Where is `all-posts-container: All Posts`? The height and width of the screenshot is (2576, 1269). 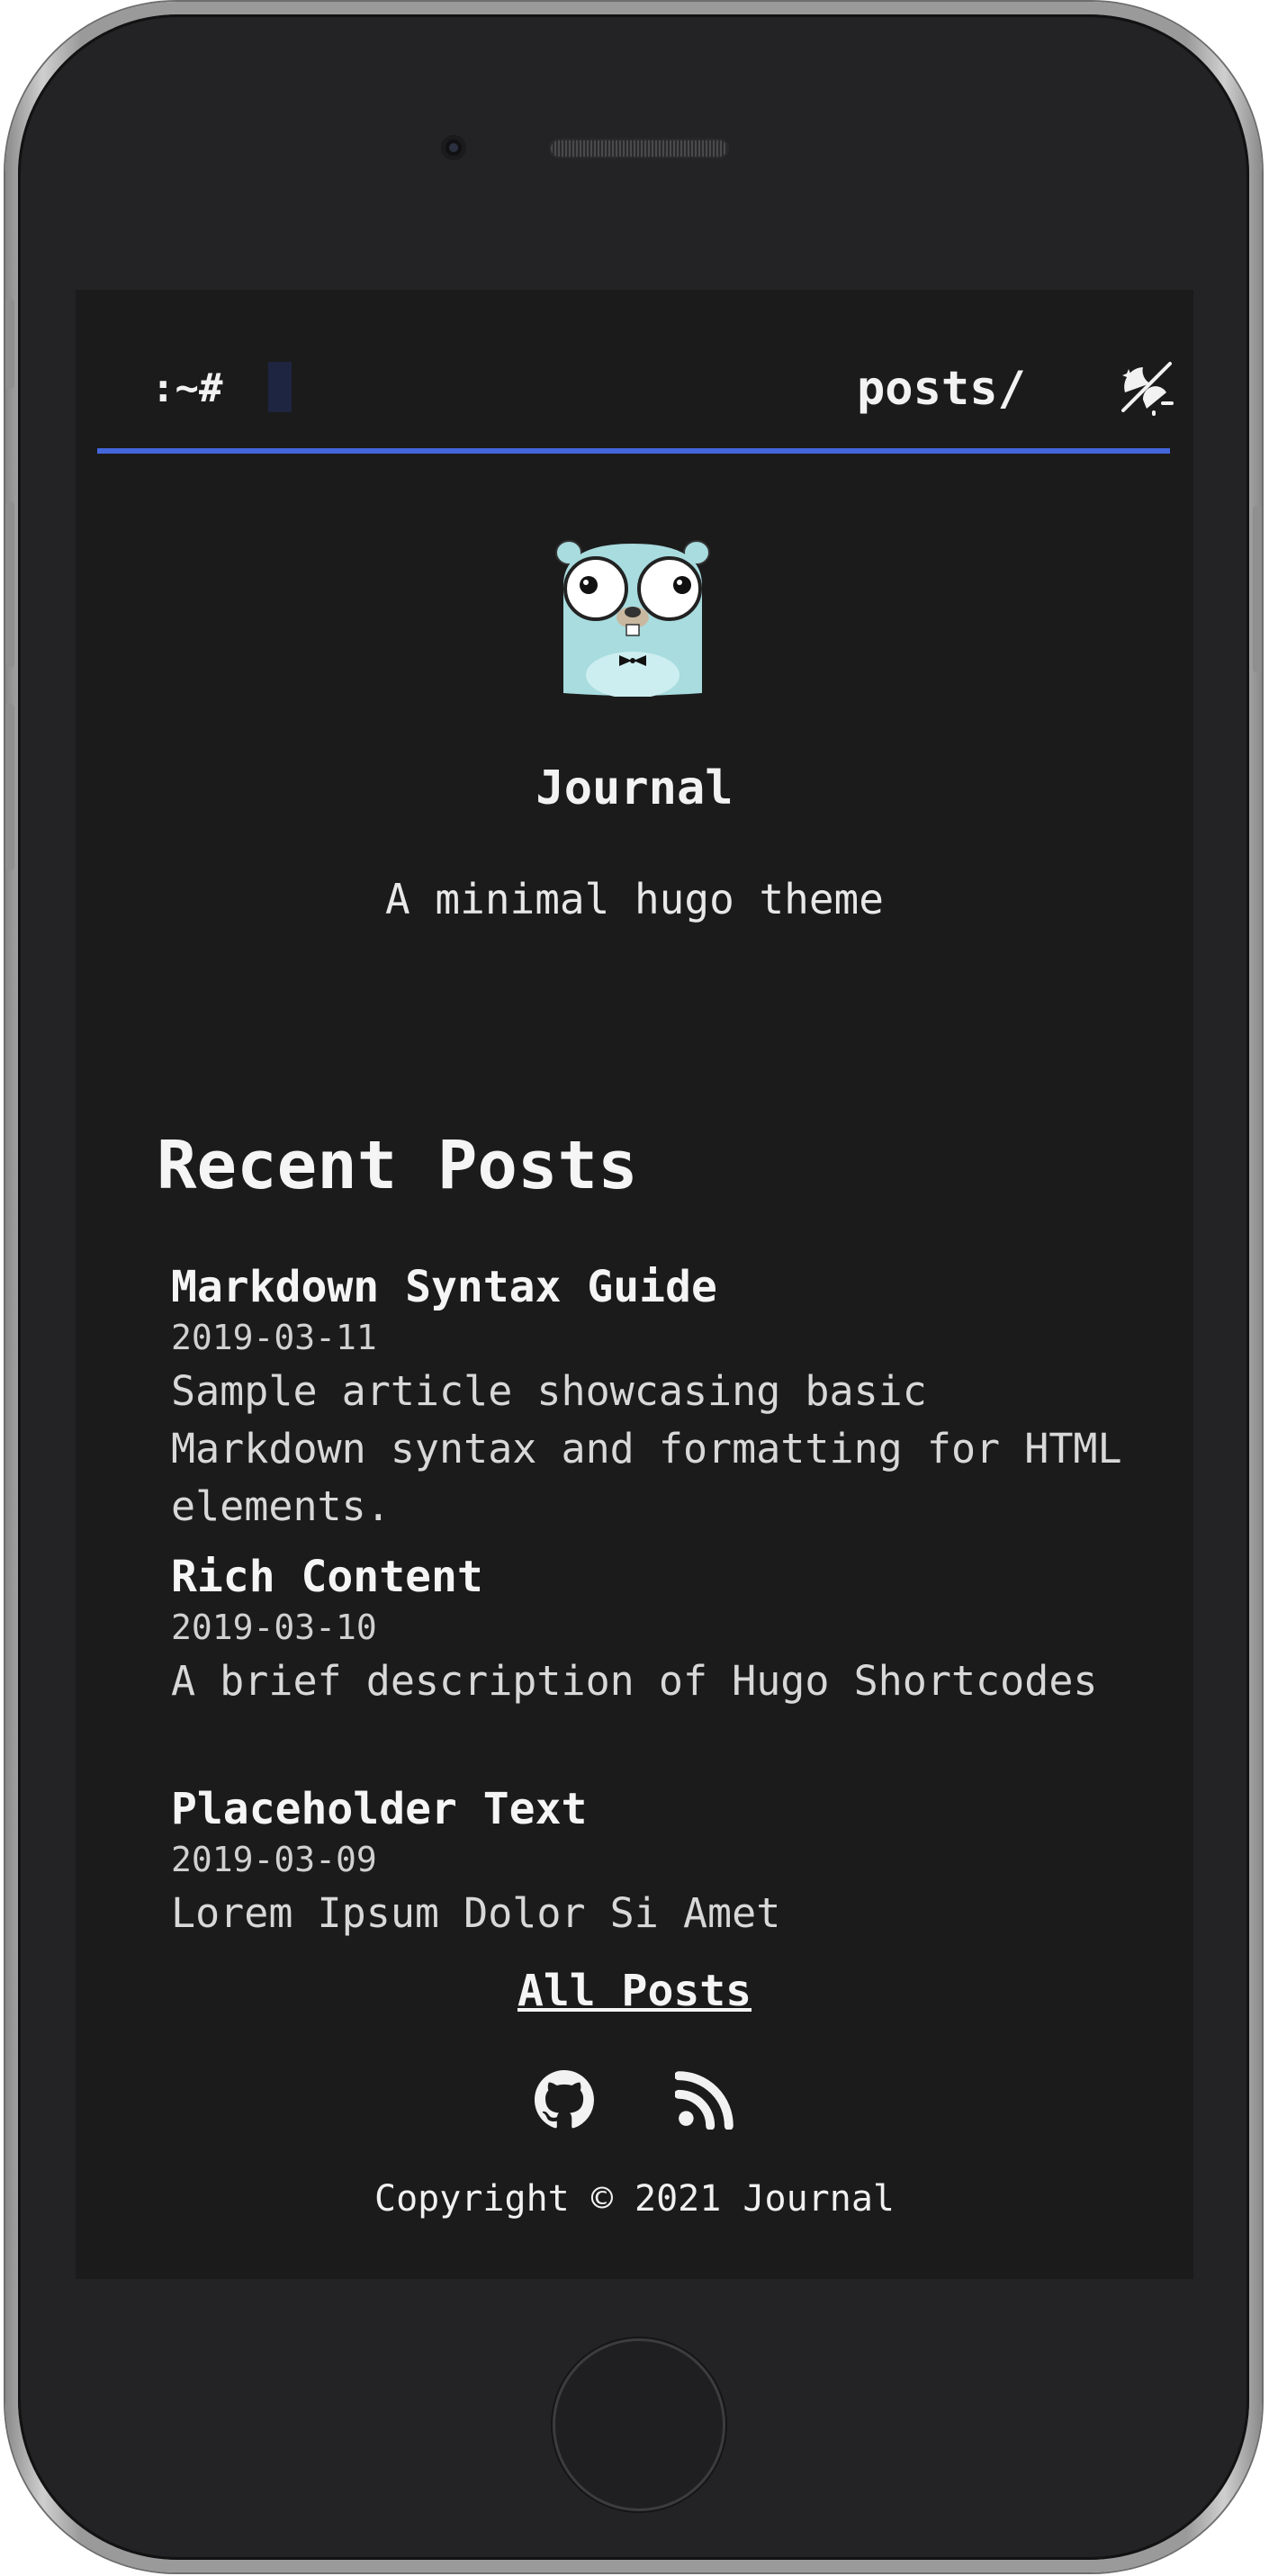 all-posts-container: All Posts is located at coordinates (634, 1991).